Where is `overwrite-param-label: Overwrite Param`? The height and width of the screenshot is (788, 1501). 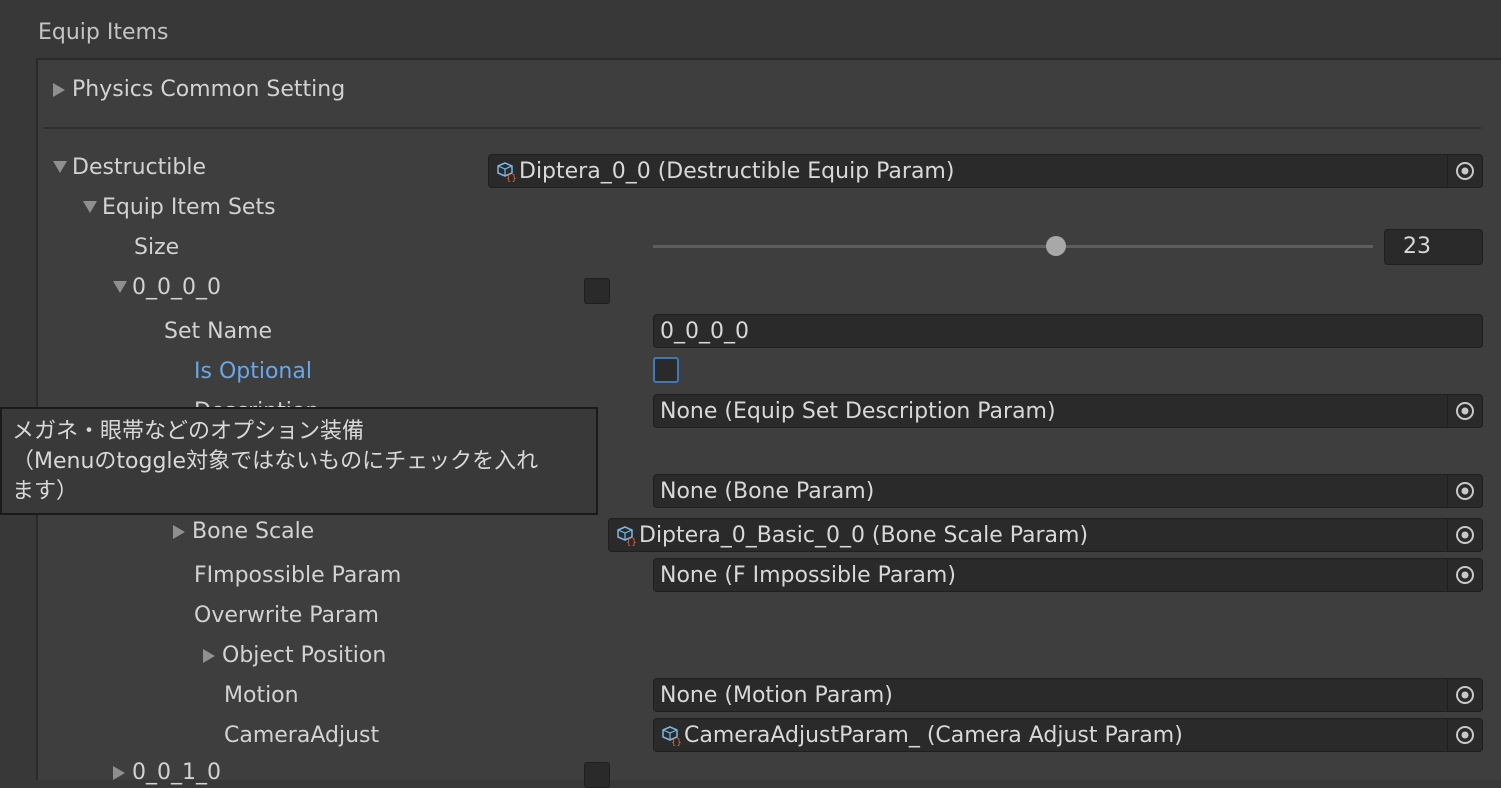 overwrite-param-label: Overwrite Param is located at coordinates (286, 615).